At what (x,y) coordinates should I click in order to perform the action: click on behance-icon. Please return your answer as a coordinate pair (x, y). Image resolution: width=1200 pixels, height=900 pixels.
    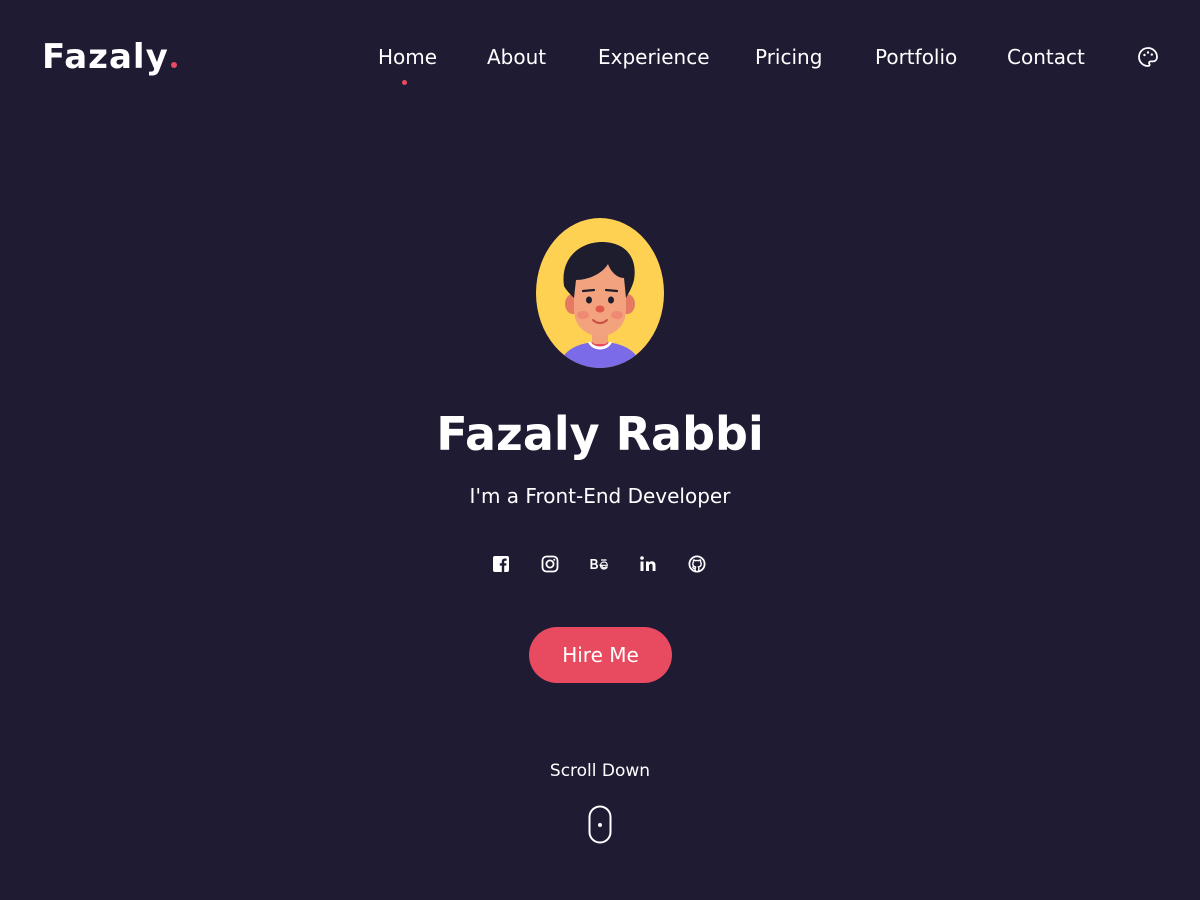
    Looking at the image, I should click on (599, 564).